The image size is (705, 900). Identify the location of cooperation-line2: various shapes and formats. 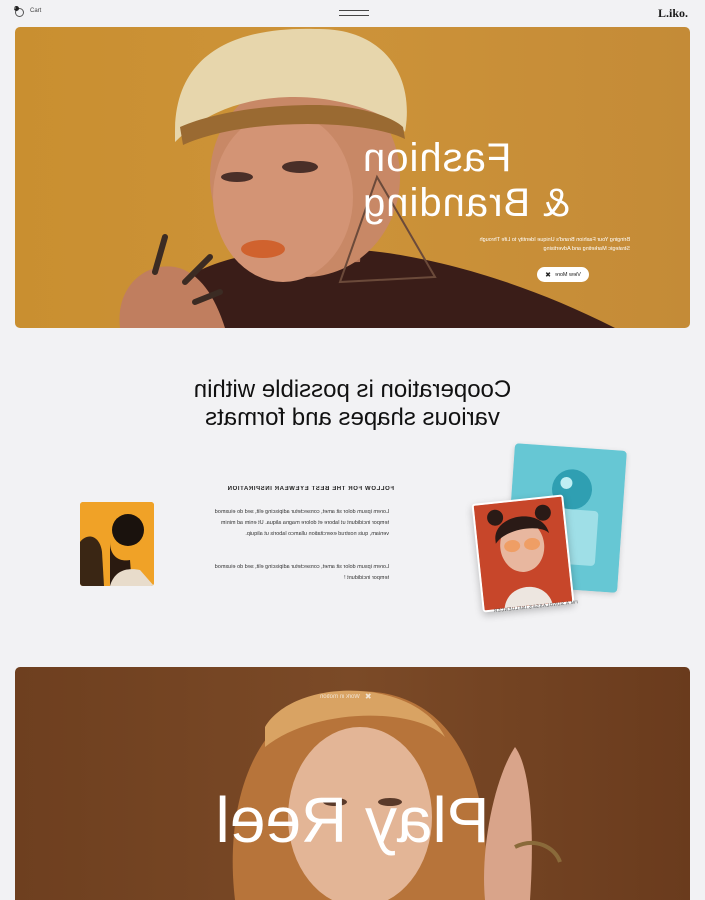
(352, 417).